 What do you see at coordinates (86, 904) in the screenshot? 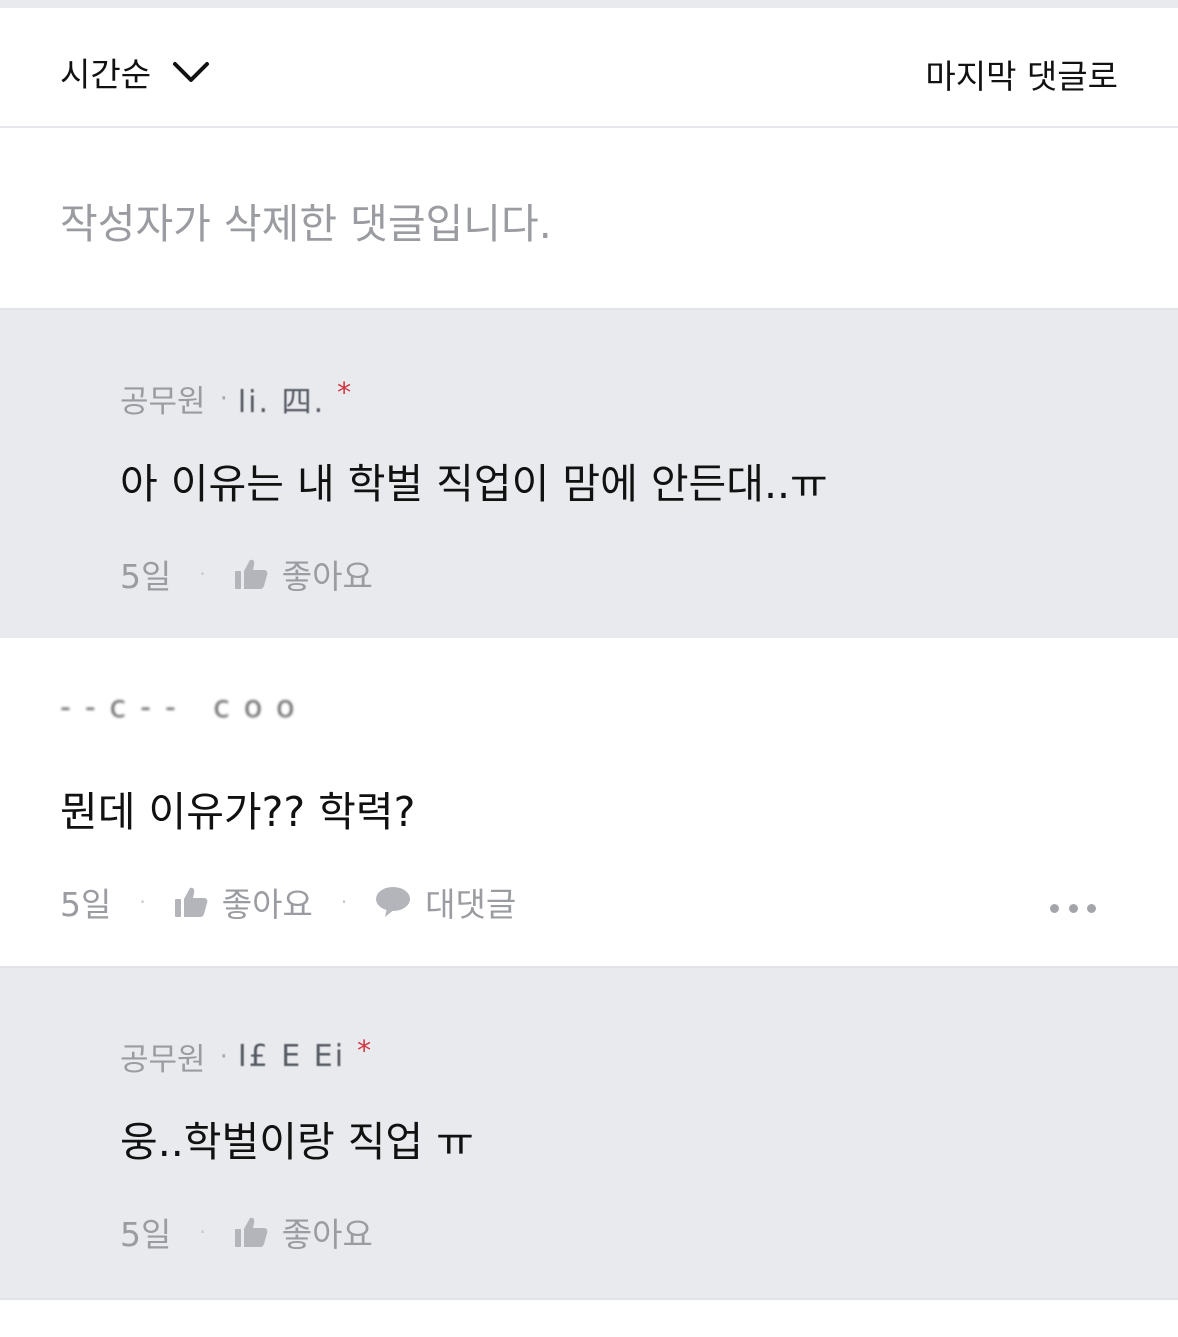
I see `comment-time: 5일` at bounding box center [86, 904].